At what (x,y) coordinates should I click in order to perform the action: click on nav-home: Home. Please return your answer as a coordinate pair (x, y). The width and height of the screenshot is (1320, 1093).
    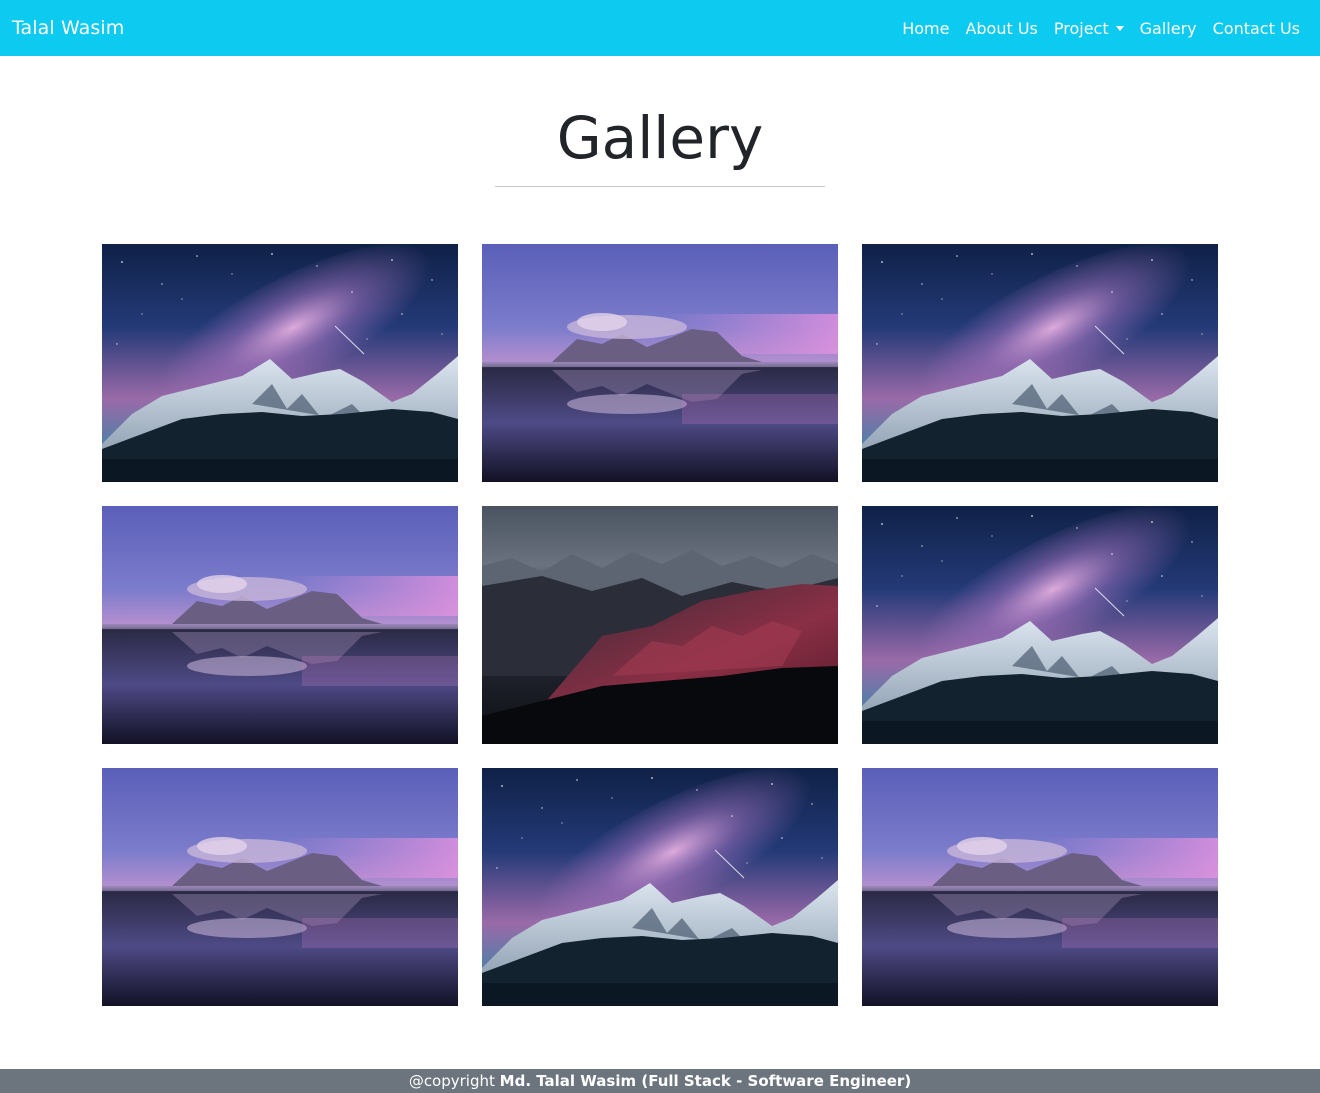
    Looking at the image, I should click on (925, 28).